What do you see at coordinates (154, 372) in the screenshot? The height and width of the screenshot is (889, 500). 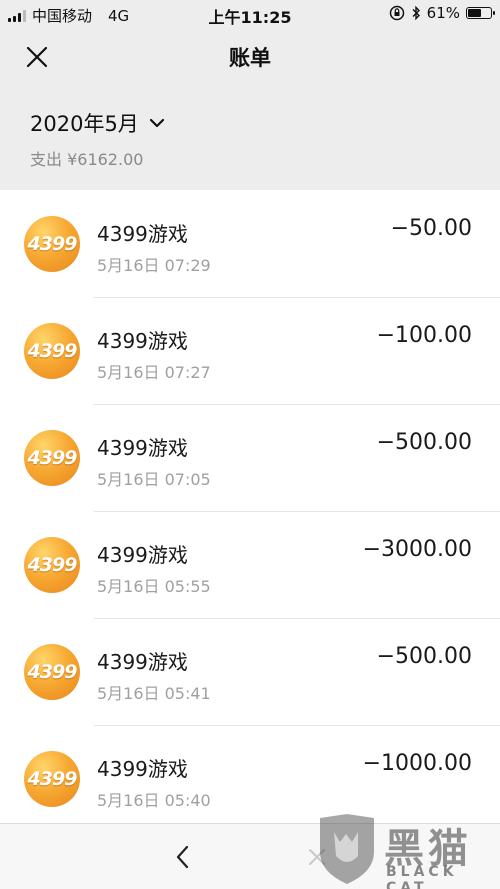 I see `transaction-time: 5月16日 07:27` at bounding box center [154, 372].